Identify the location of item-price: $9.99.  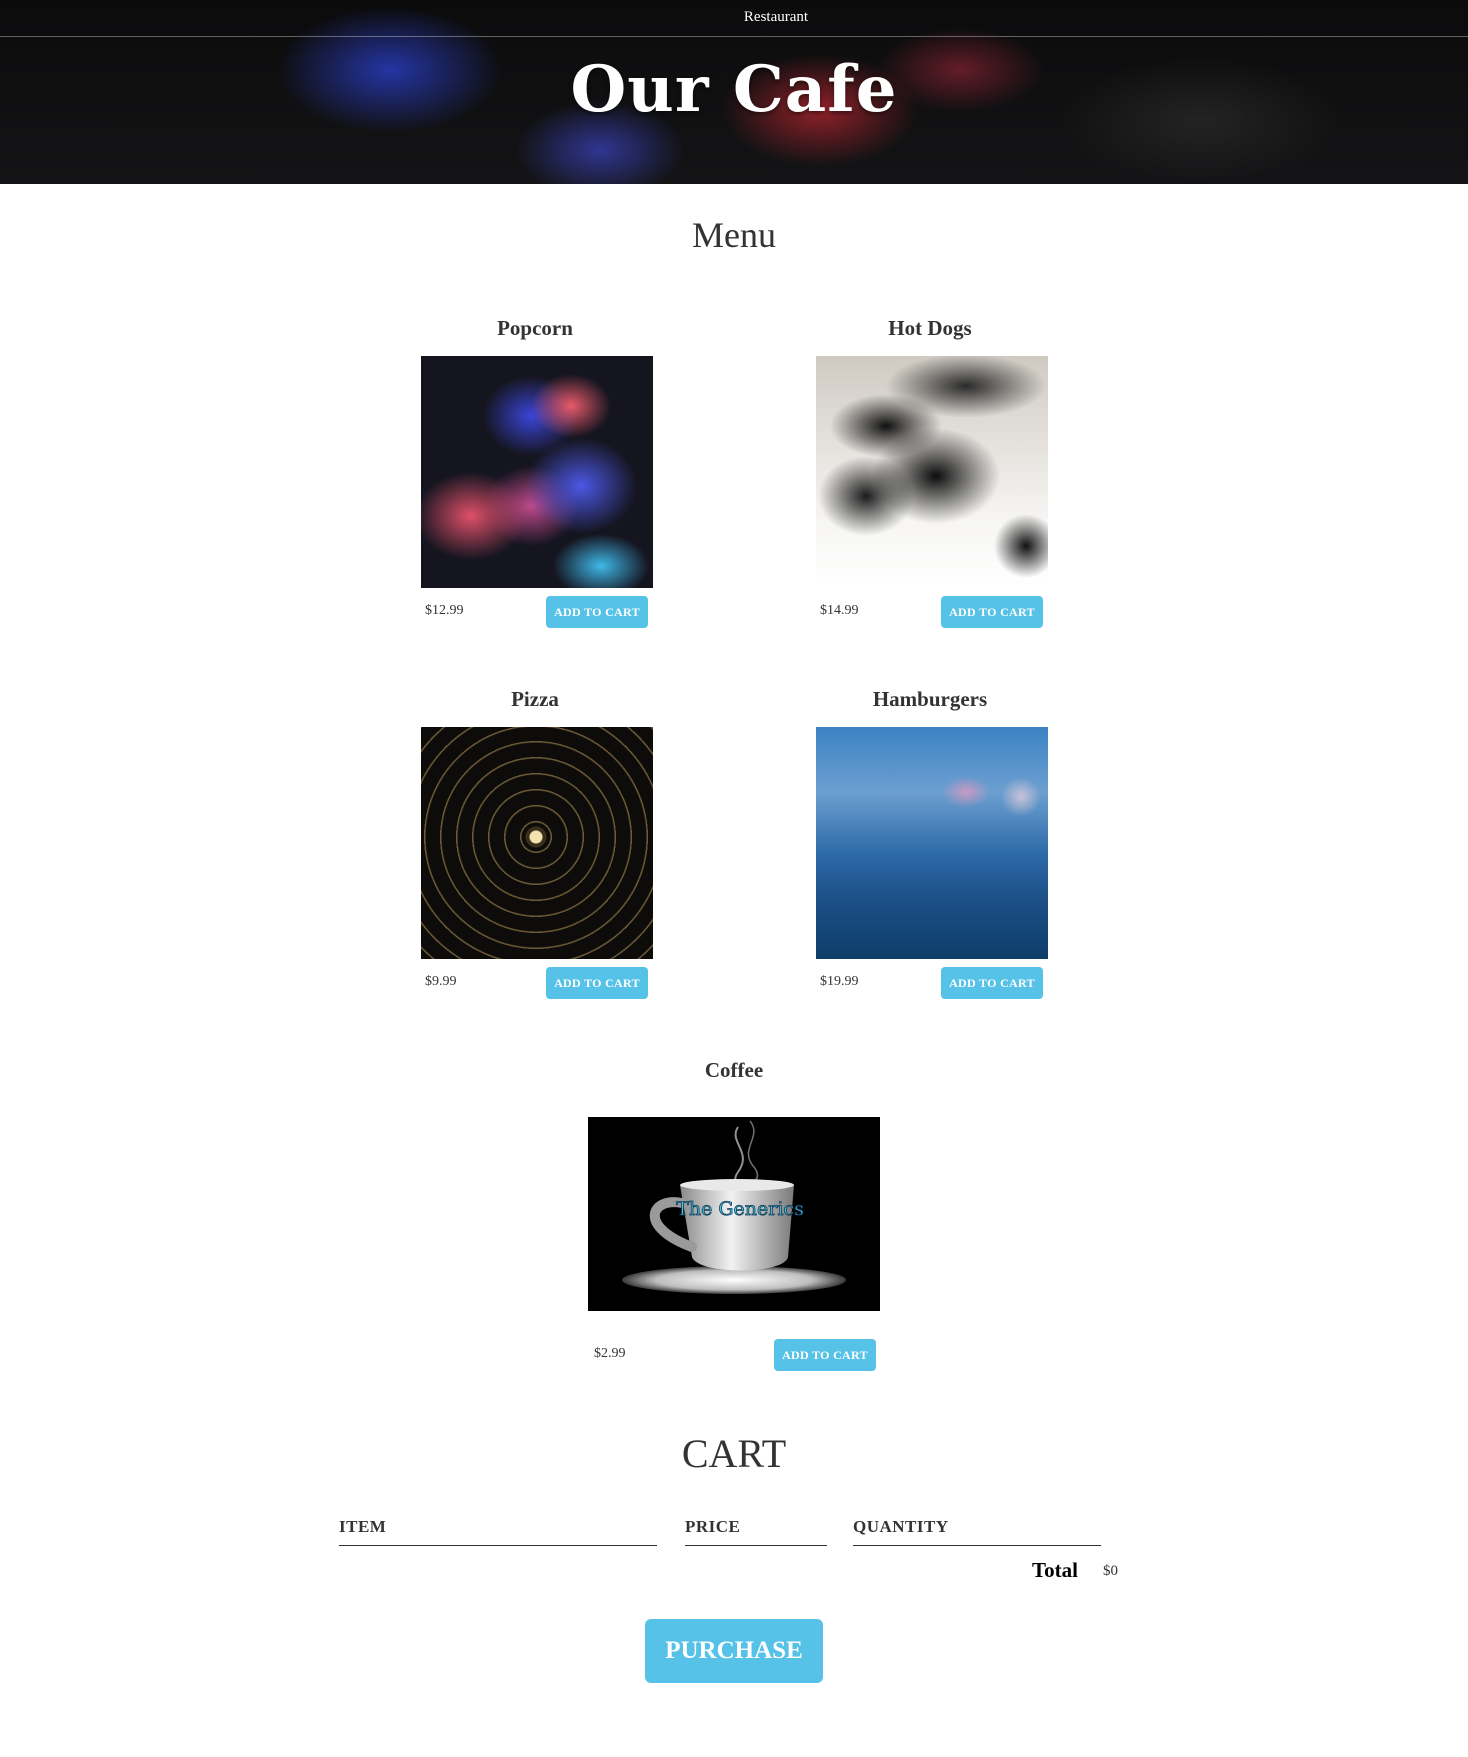
(441, 981).